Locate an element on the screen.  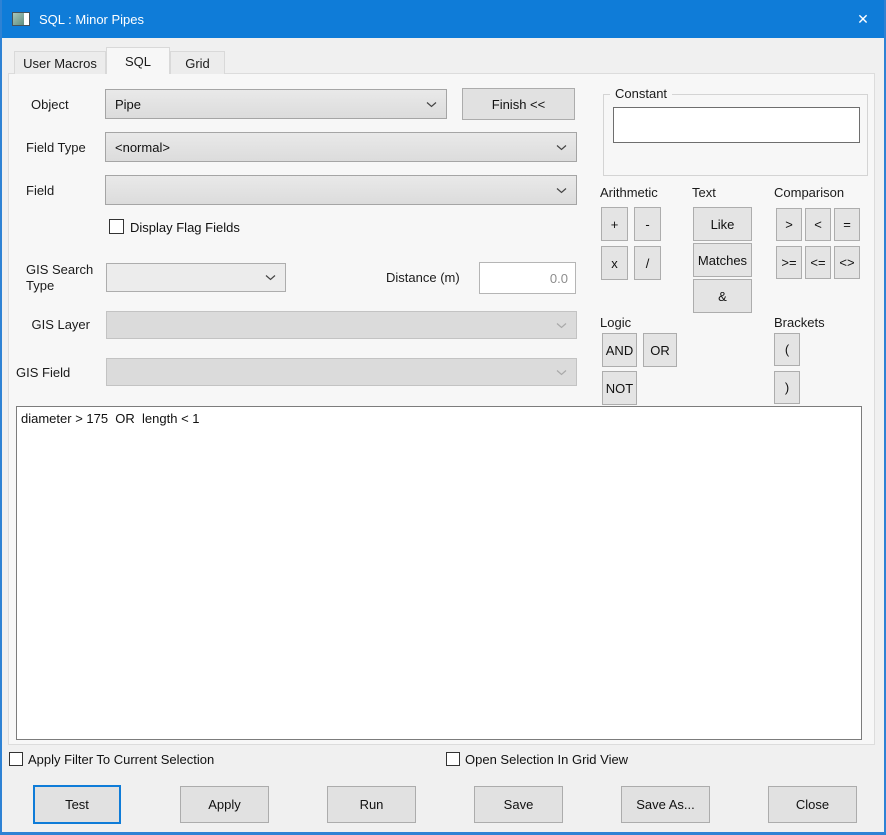
gis-field-dropdown is located at coordinates (341, 372).